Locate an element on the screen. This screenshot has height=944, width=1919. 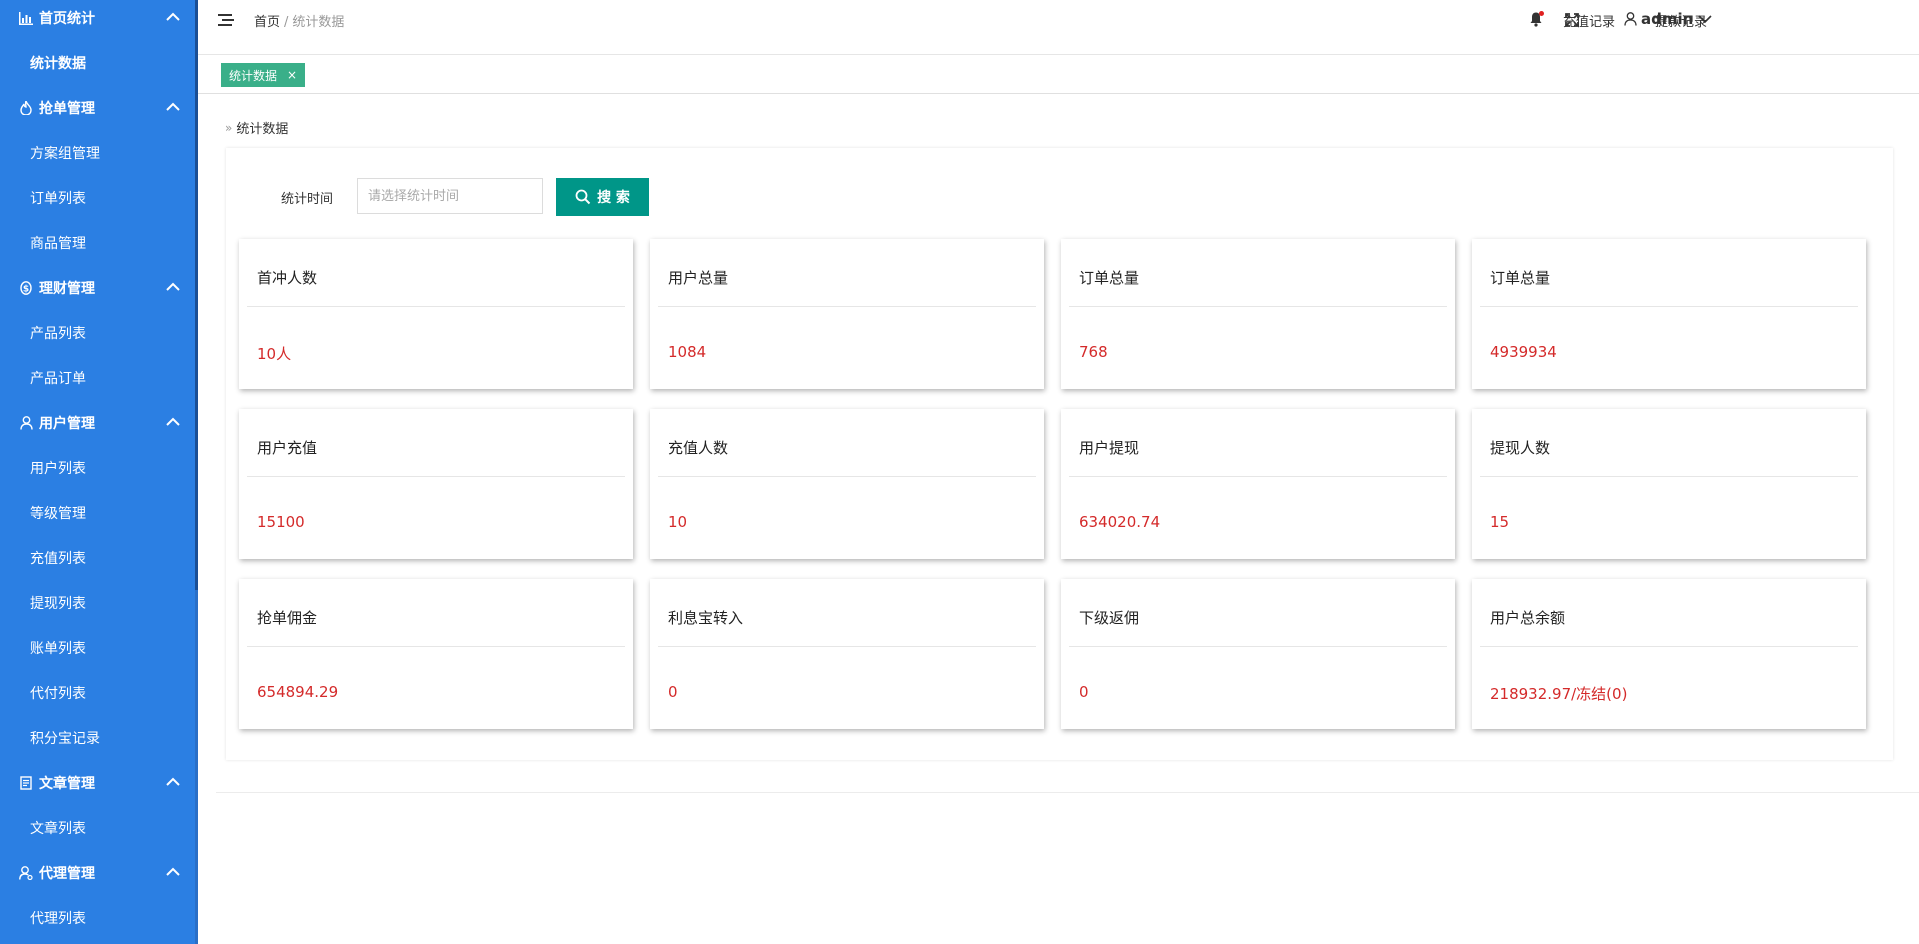
stat-title: 充值人数 is located at coordinates (698, 448).